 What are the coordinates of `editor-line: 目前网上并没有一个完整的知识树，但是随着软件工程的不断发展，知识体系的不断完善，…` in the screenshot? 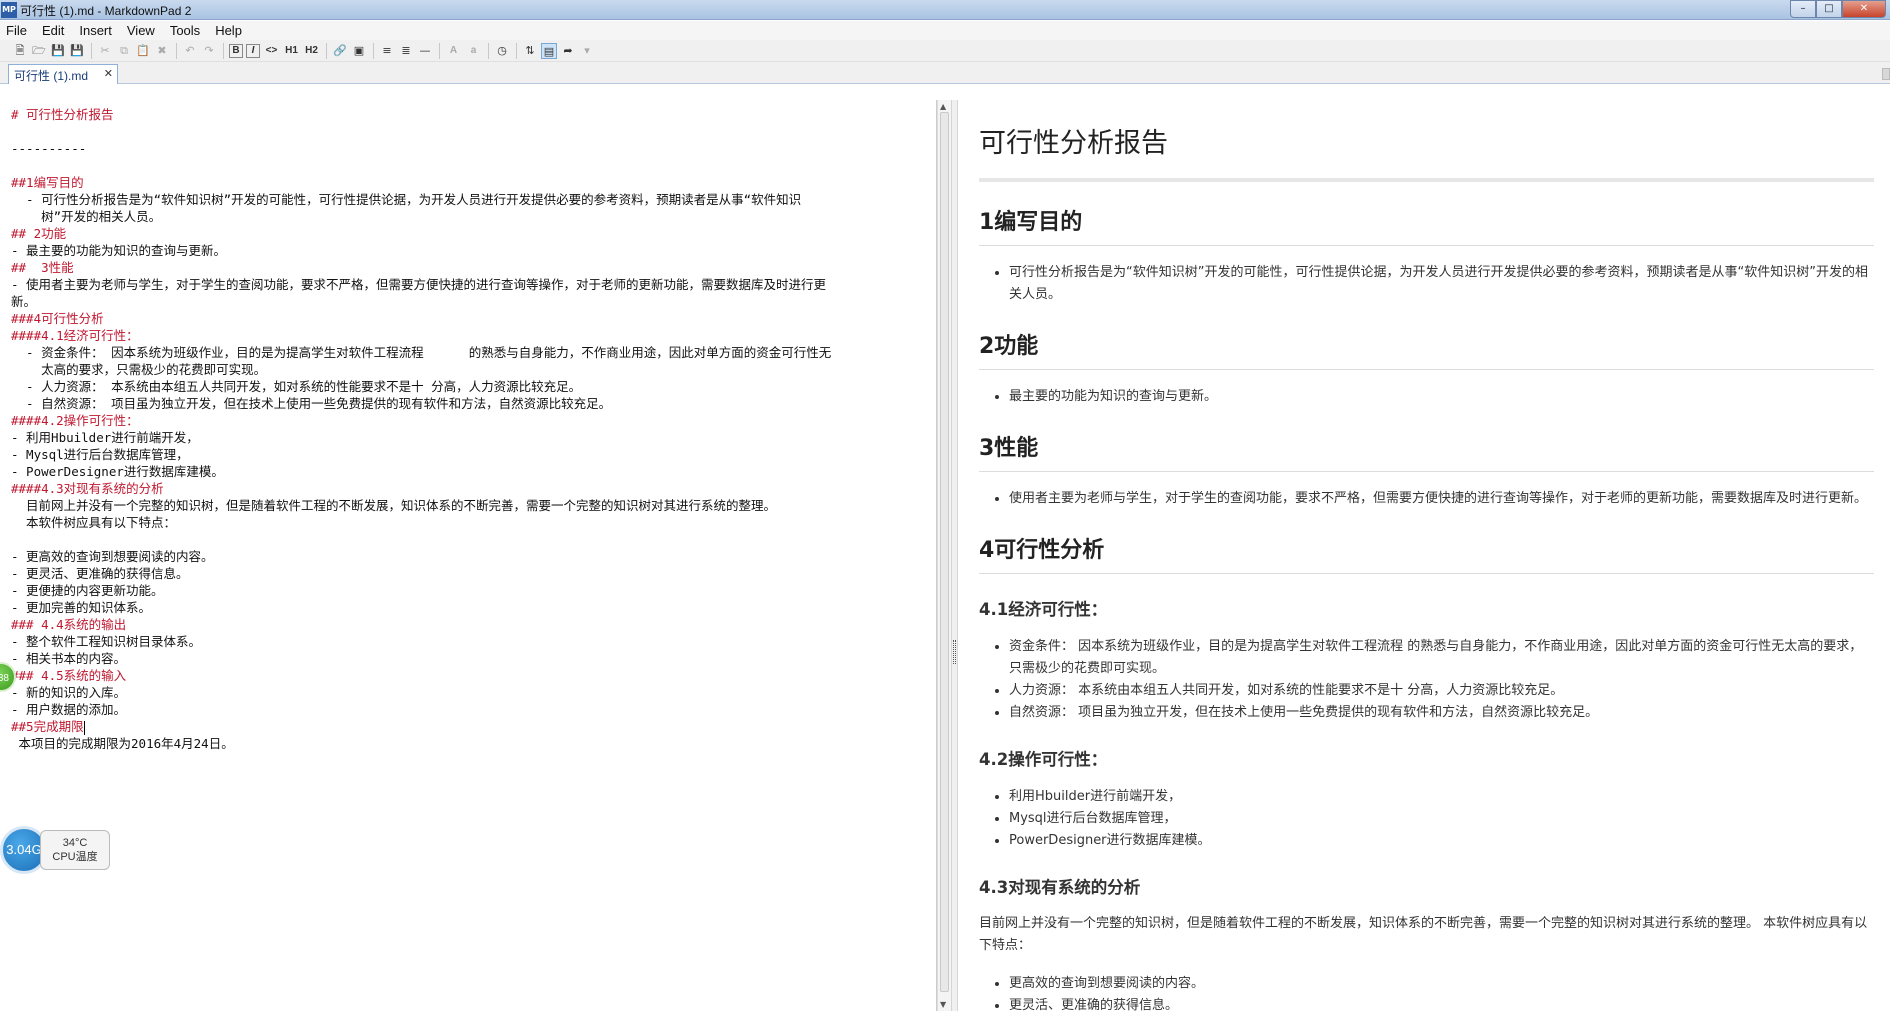 It's located at (471, 505).